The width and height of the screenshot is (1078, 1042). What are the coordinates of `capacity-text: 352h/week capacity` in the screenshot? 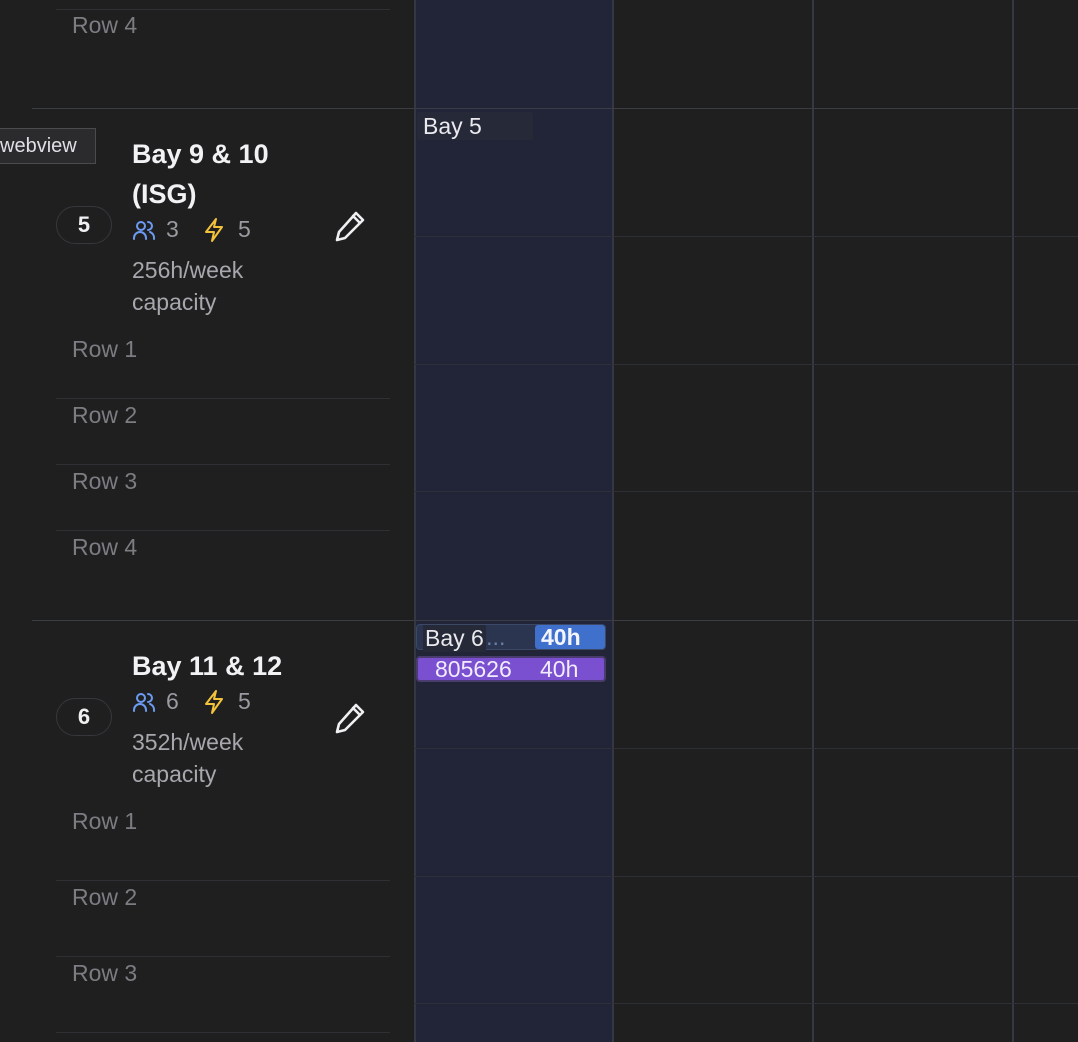 It's located at (187, 758).